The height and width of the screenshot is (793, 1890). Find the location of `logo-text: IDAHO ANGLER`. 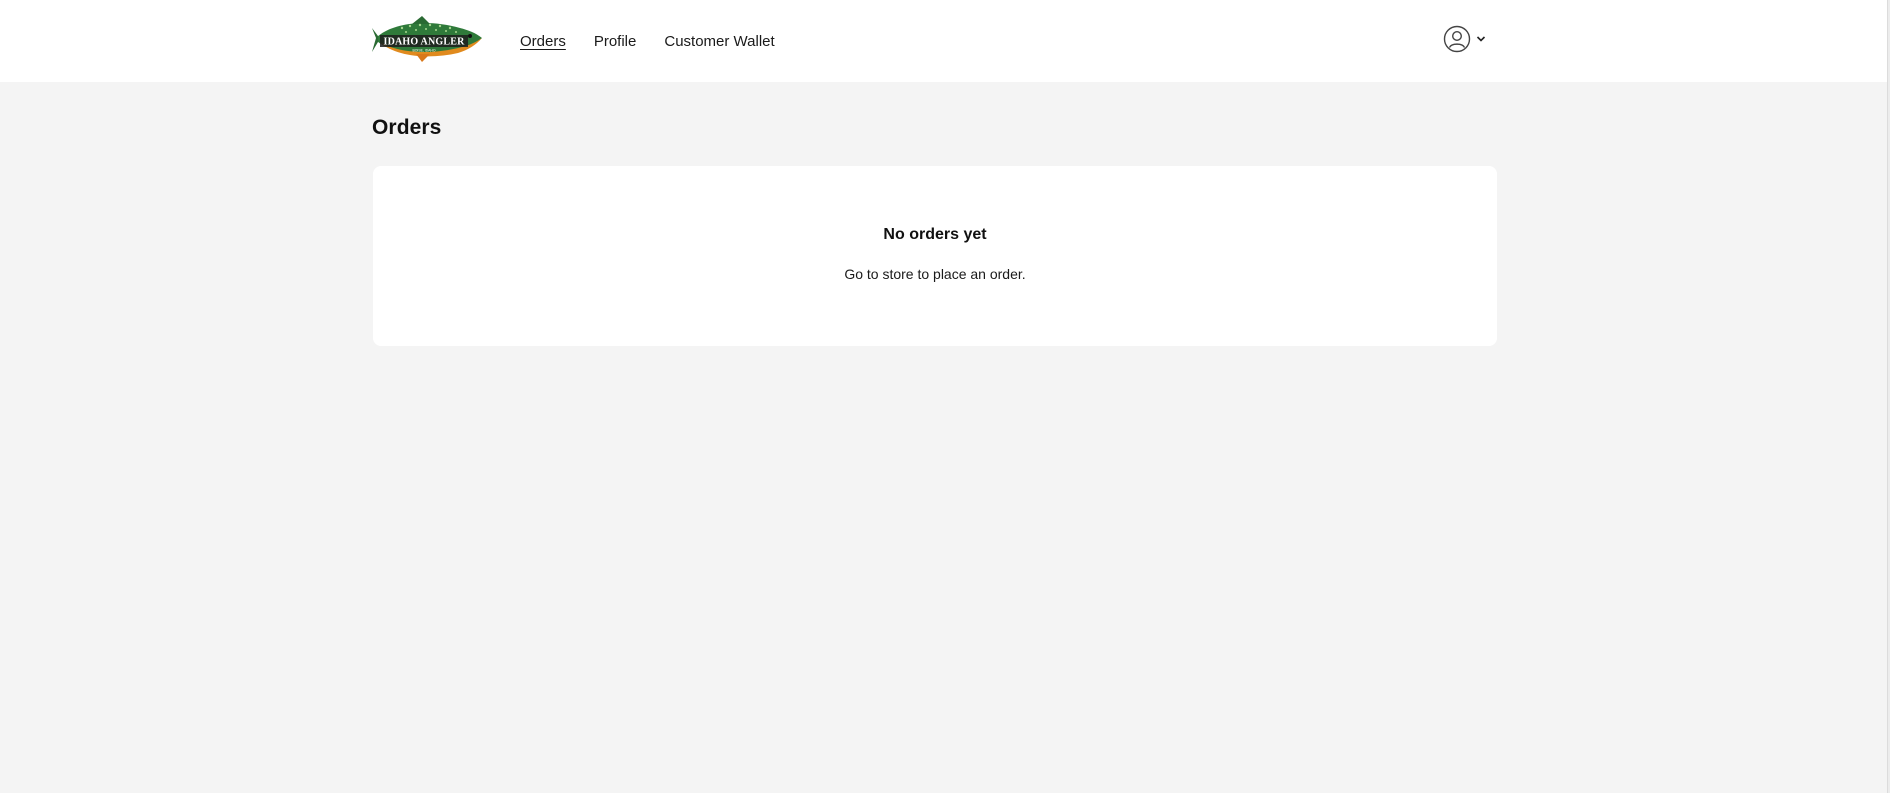

logo-text: IDAHO ANGLER is located at coordinates (424, 42).